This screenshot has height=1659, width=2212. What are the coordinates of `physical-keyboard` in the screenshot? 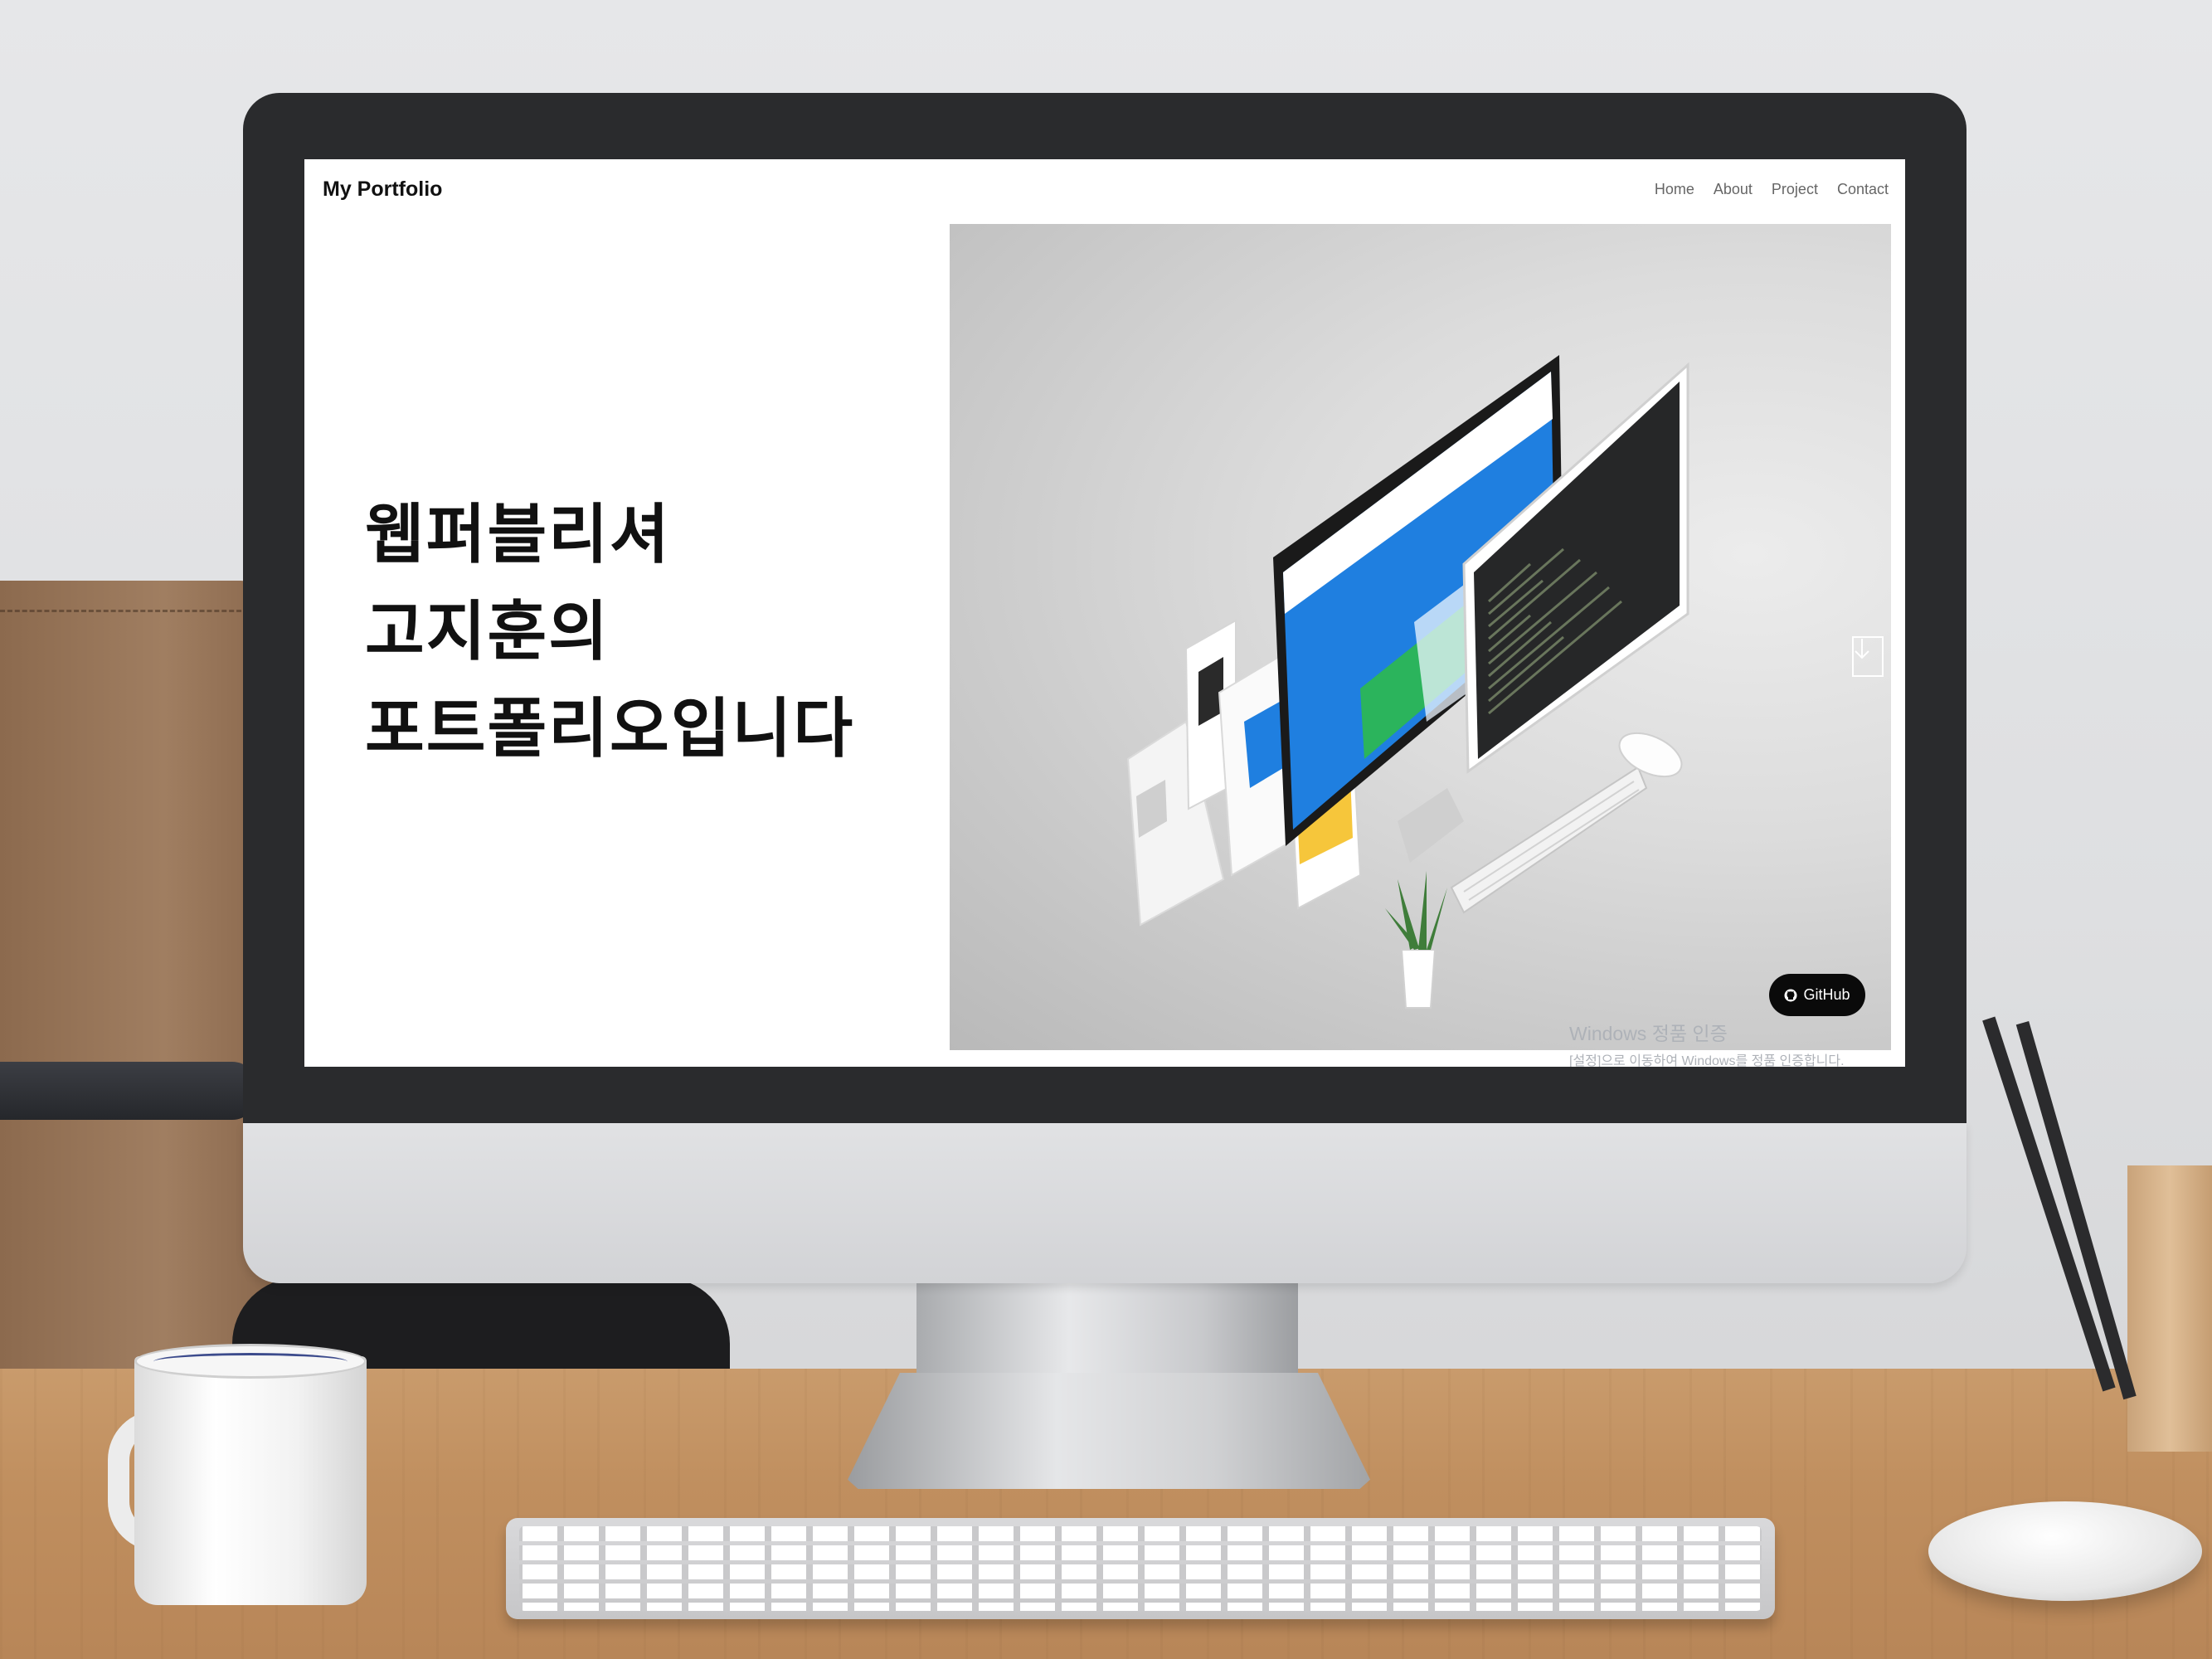 It's located at (1140, 1568).